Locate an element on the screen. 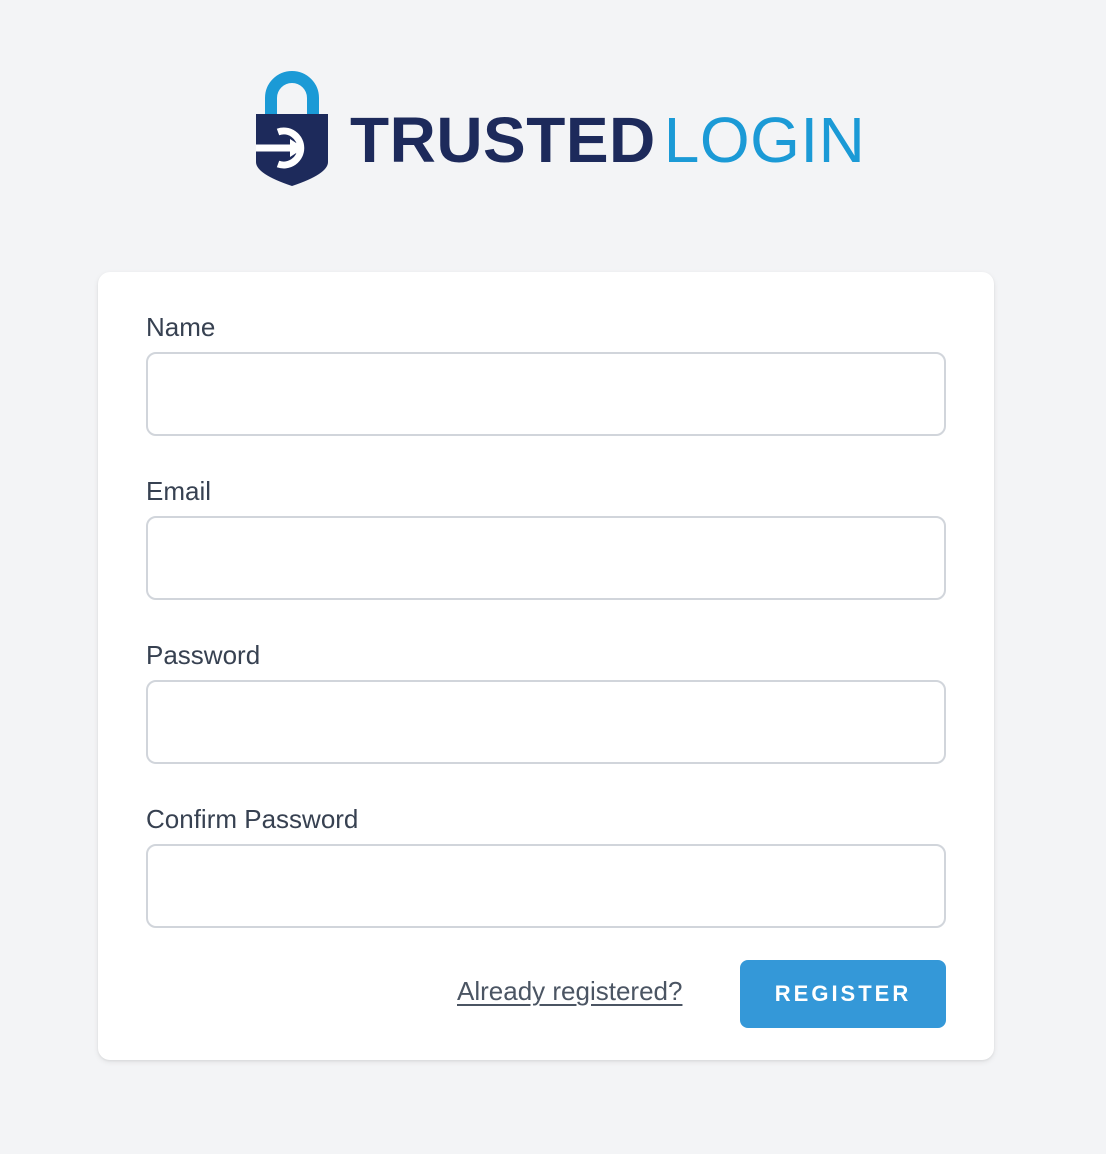 This screenshot has height=1154, width=1106. email-label: Email is located at coordinates (179, 491).